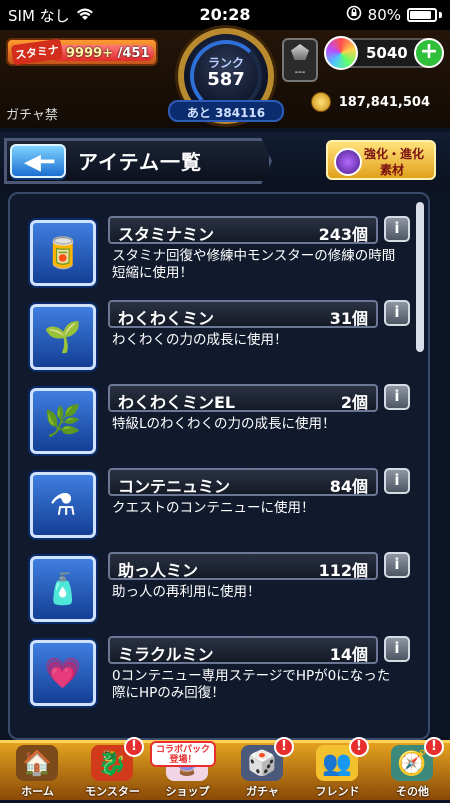 The width and height of the screenshot is (450, 803). I want to click on tab-label: フレンド, so click(337, 791).